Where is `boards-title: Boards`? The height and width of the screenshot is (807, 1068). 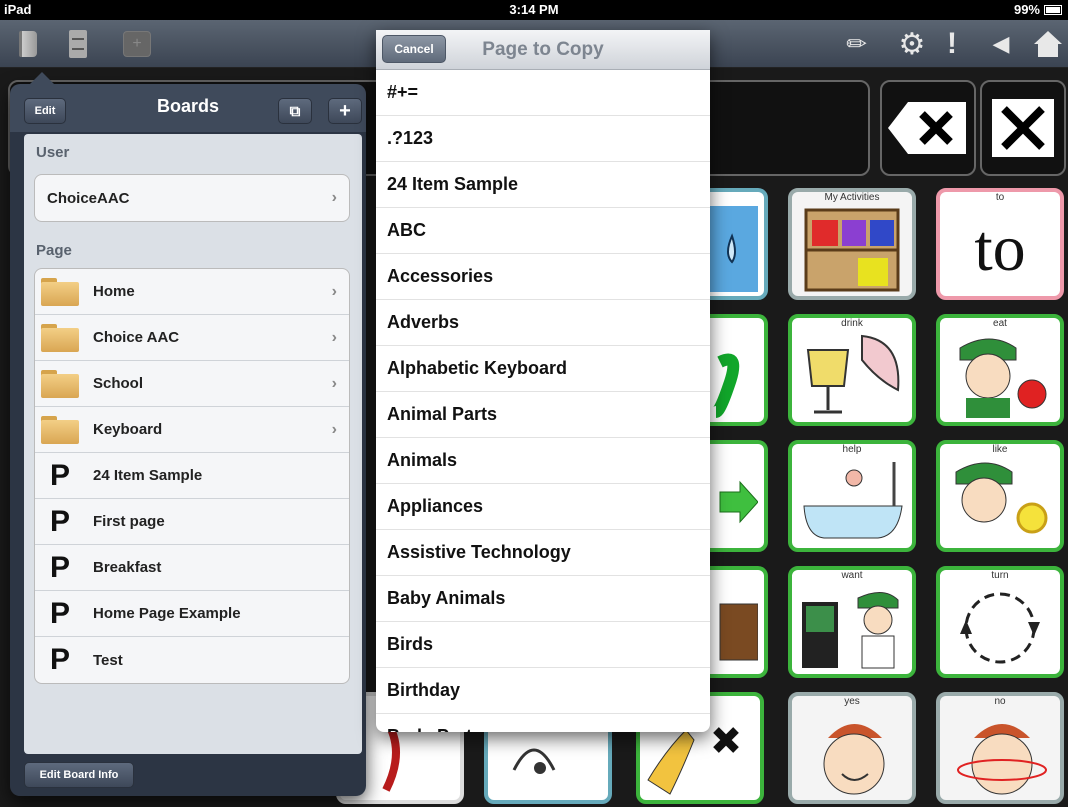
boards-title: Boards is located at coordinates (187, 106).